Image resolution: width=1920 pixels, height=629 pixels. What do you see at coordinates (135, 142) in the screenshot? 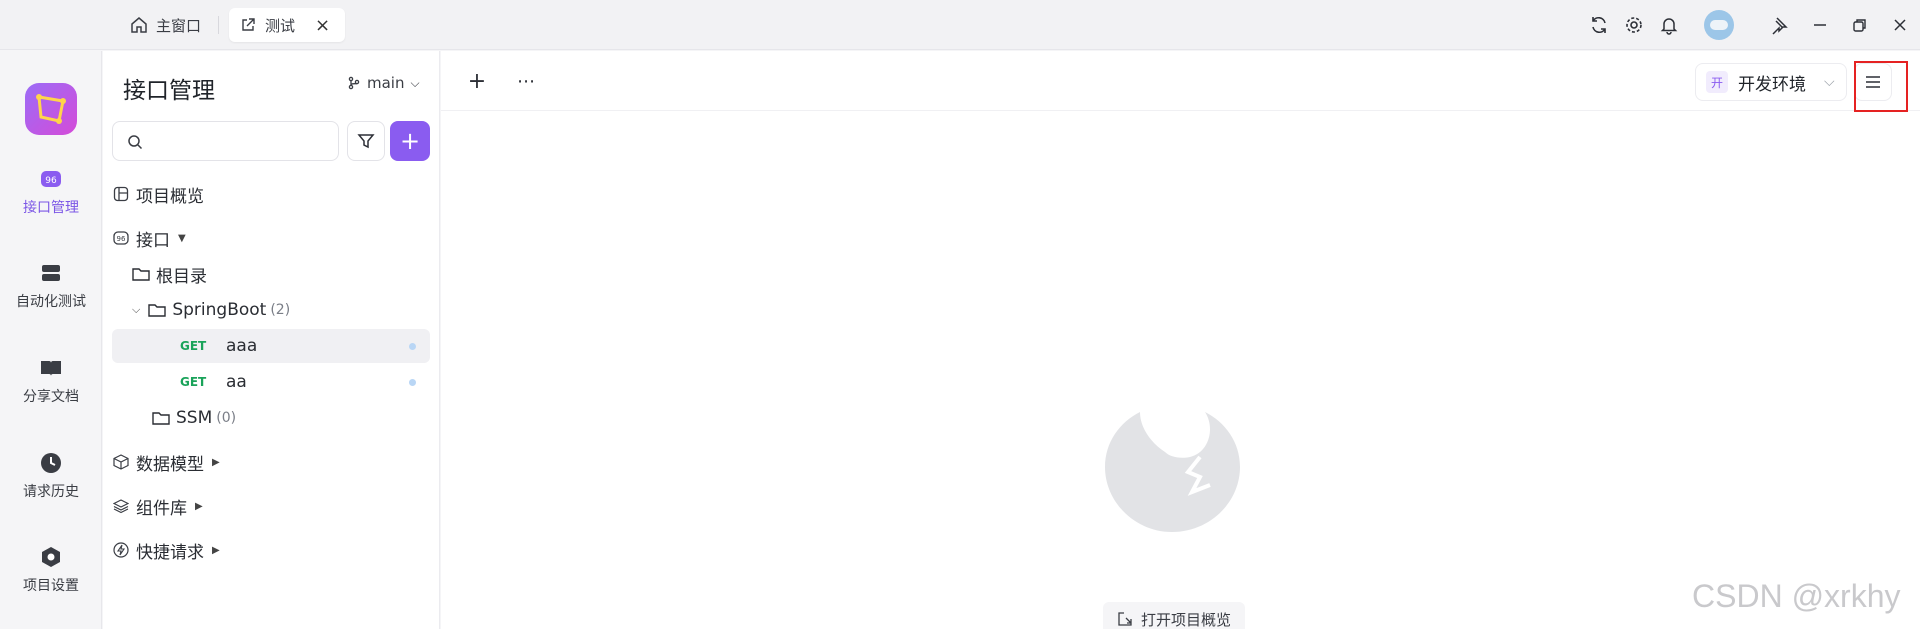
I see `search-icon` at bounding box center [135, 142].